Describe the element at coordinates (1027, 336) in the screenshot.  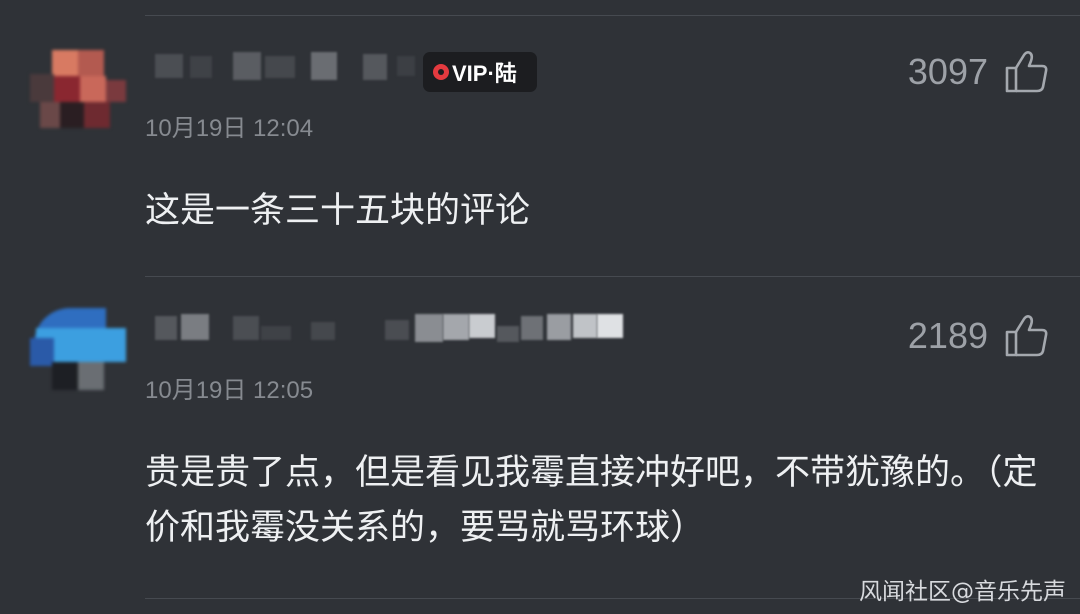
I see `thumbs-up-icon` at that location.